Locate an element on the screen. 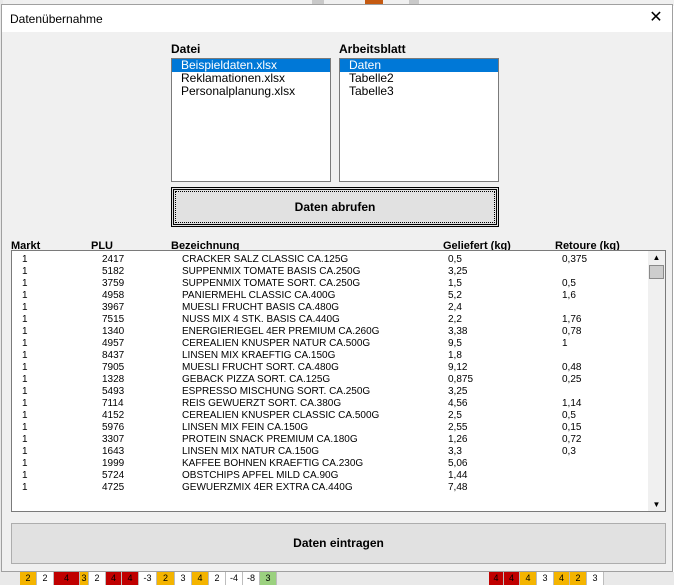  title-bar: Datenübernahme ✕ is located at coordinates (337, 18).